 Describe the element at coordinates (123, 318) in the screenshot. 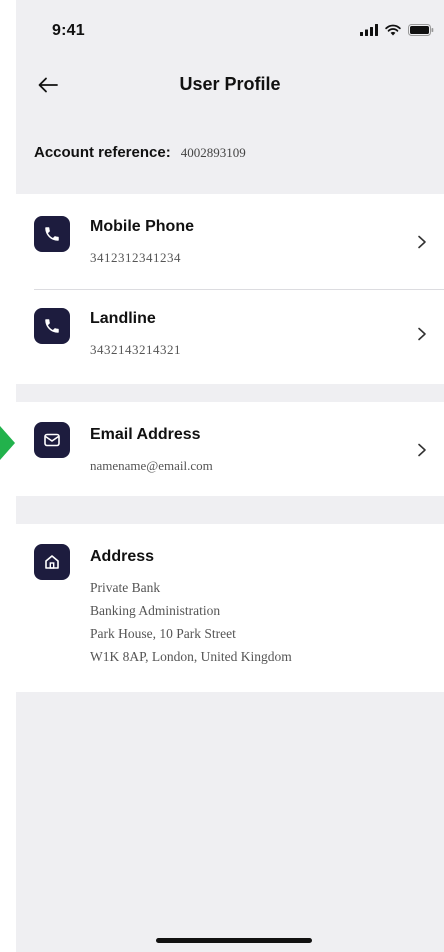

I see `landline-title: Landline` at that location.